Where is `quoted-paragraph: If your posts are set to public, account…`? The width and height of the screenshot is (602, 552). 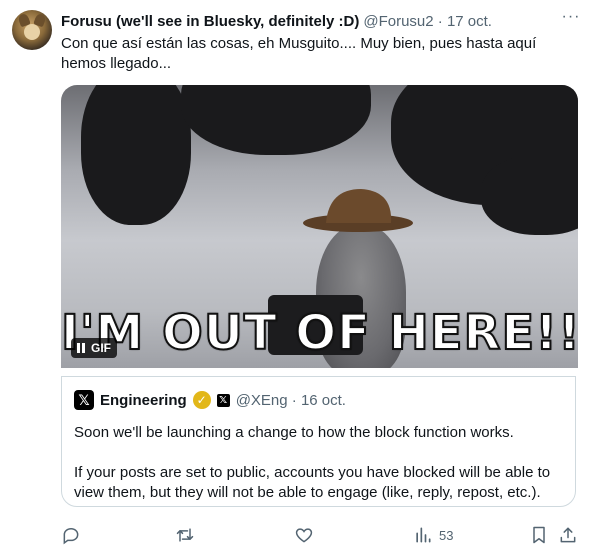 quoted-paragraph: If your posts are set to public, account… is located at coordinates (312, 482).